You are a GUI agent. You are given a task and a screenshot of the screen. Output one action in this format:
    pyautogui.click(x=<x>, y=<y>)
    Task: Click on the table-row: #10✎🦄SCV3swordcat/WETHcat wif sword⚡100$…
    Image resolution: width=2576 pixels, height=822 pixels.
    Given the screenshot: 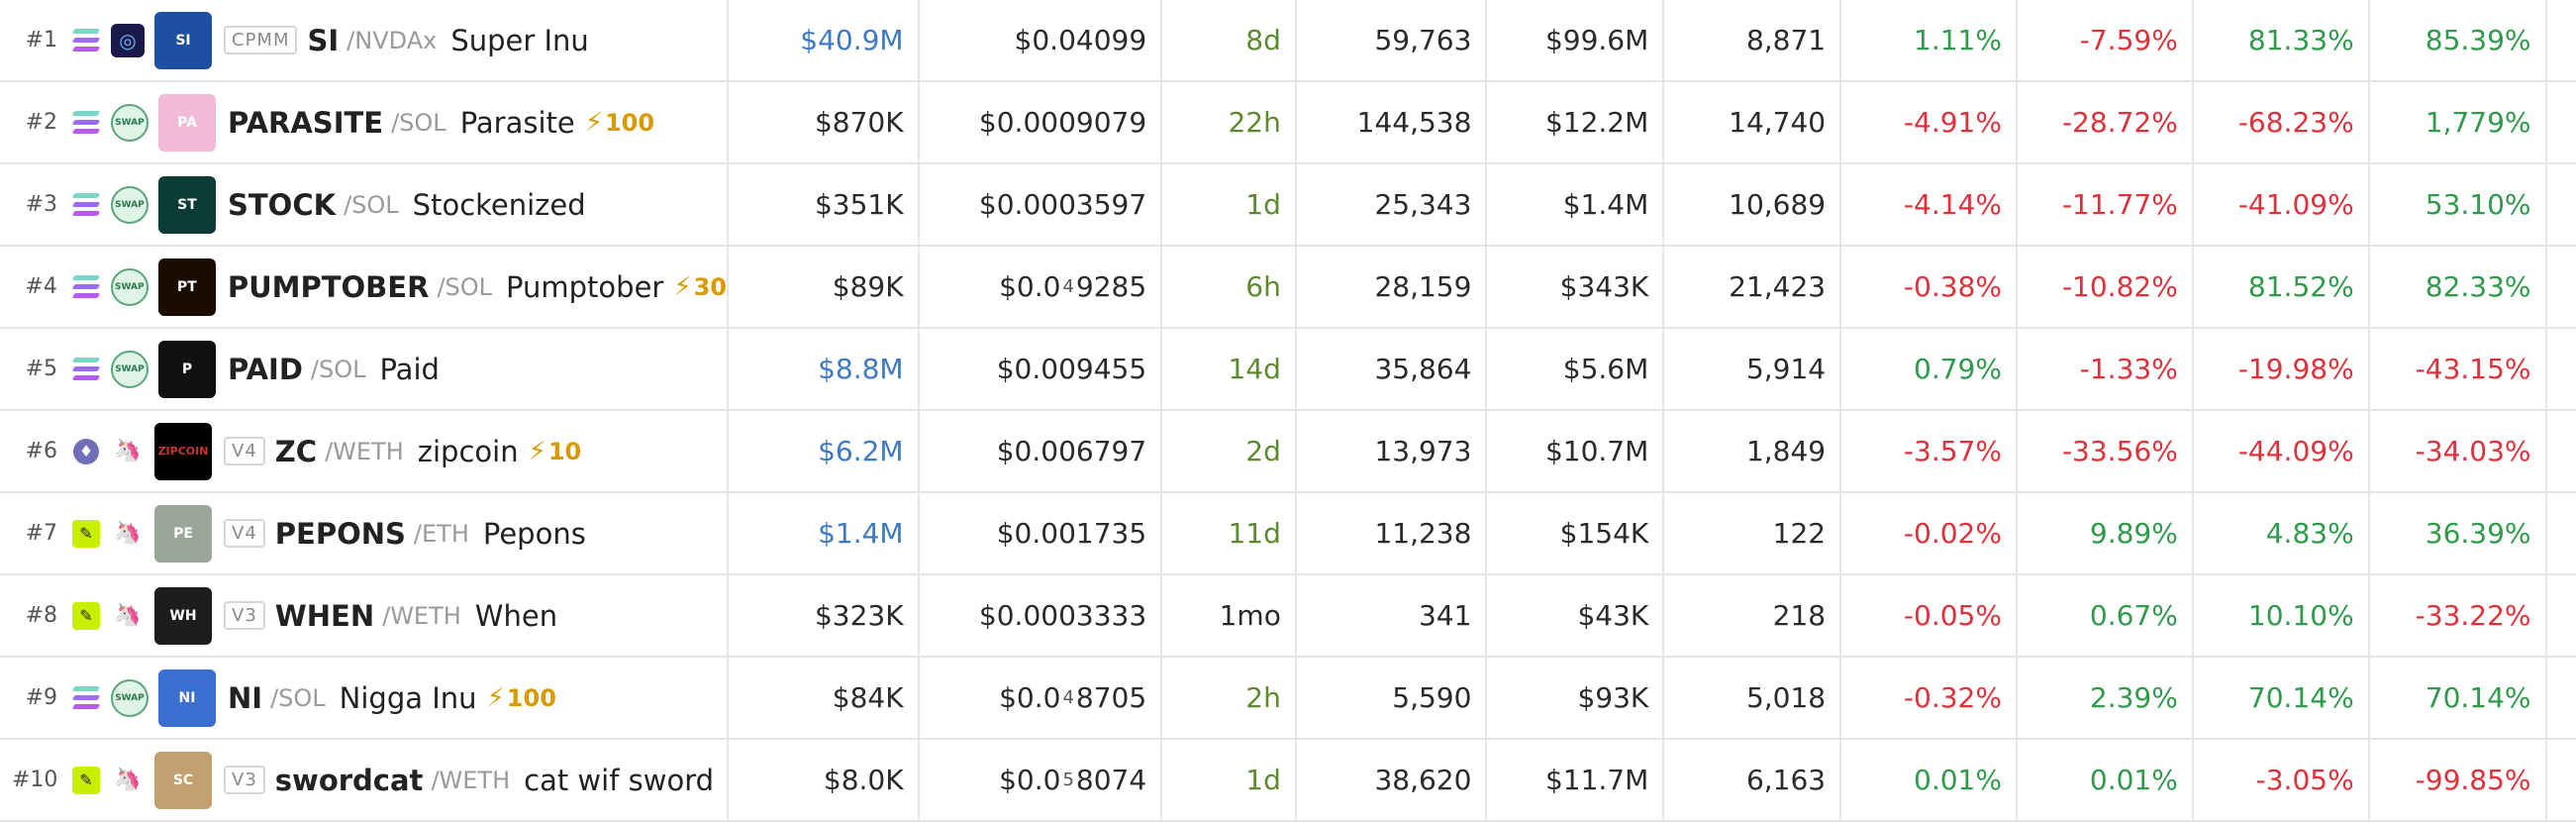 What is the action you would take?
    pyautogui.click(x=1288, y=781)
    